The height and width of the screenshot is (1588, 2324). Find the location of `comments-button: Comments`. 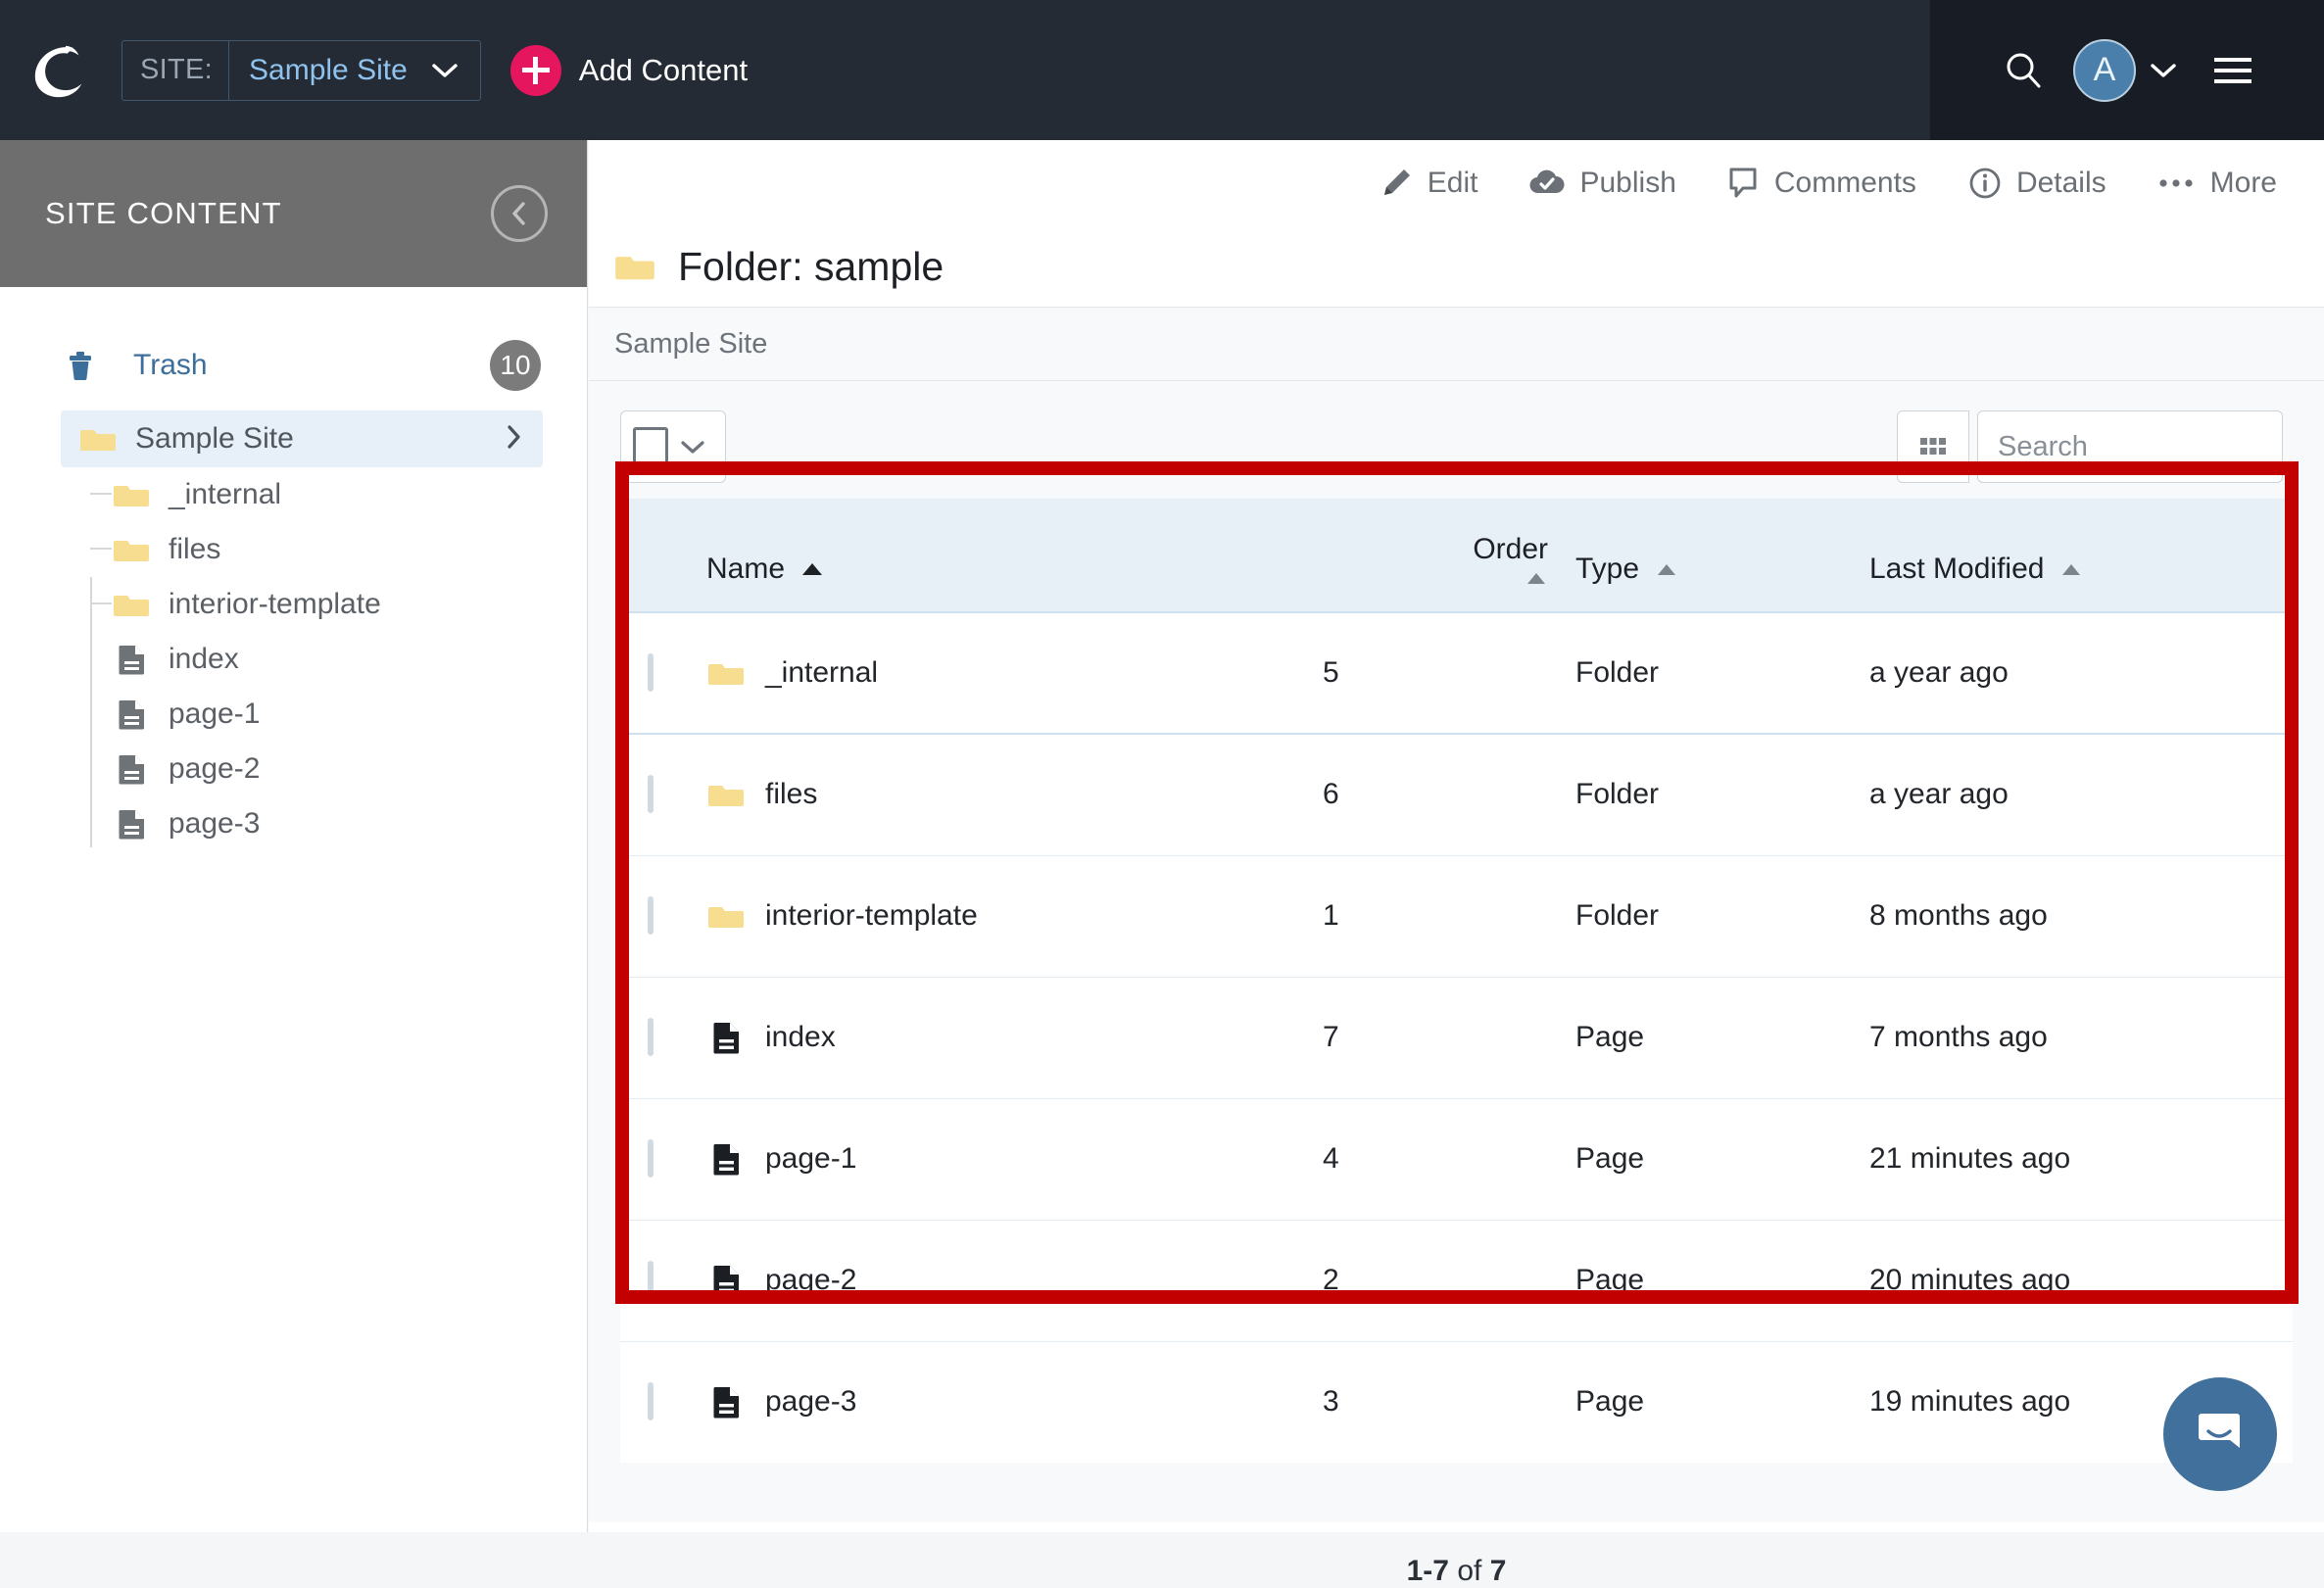

comments-button: Comments is located at coordinates (1821, 183).